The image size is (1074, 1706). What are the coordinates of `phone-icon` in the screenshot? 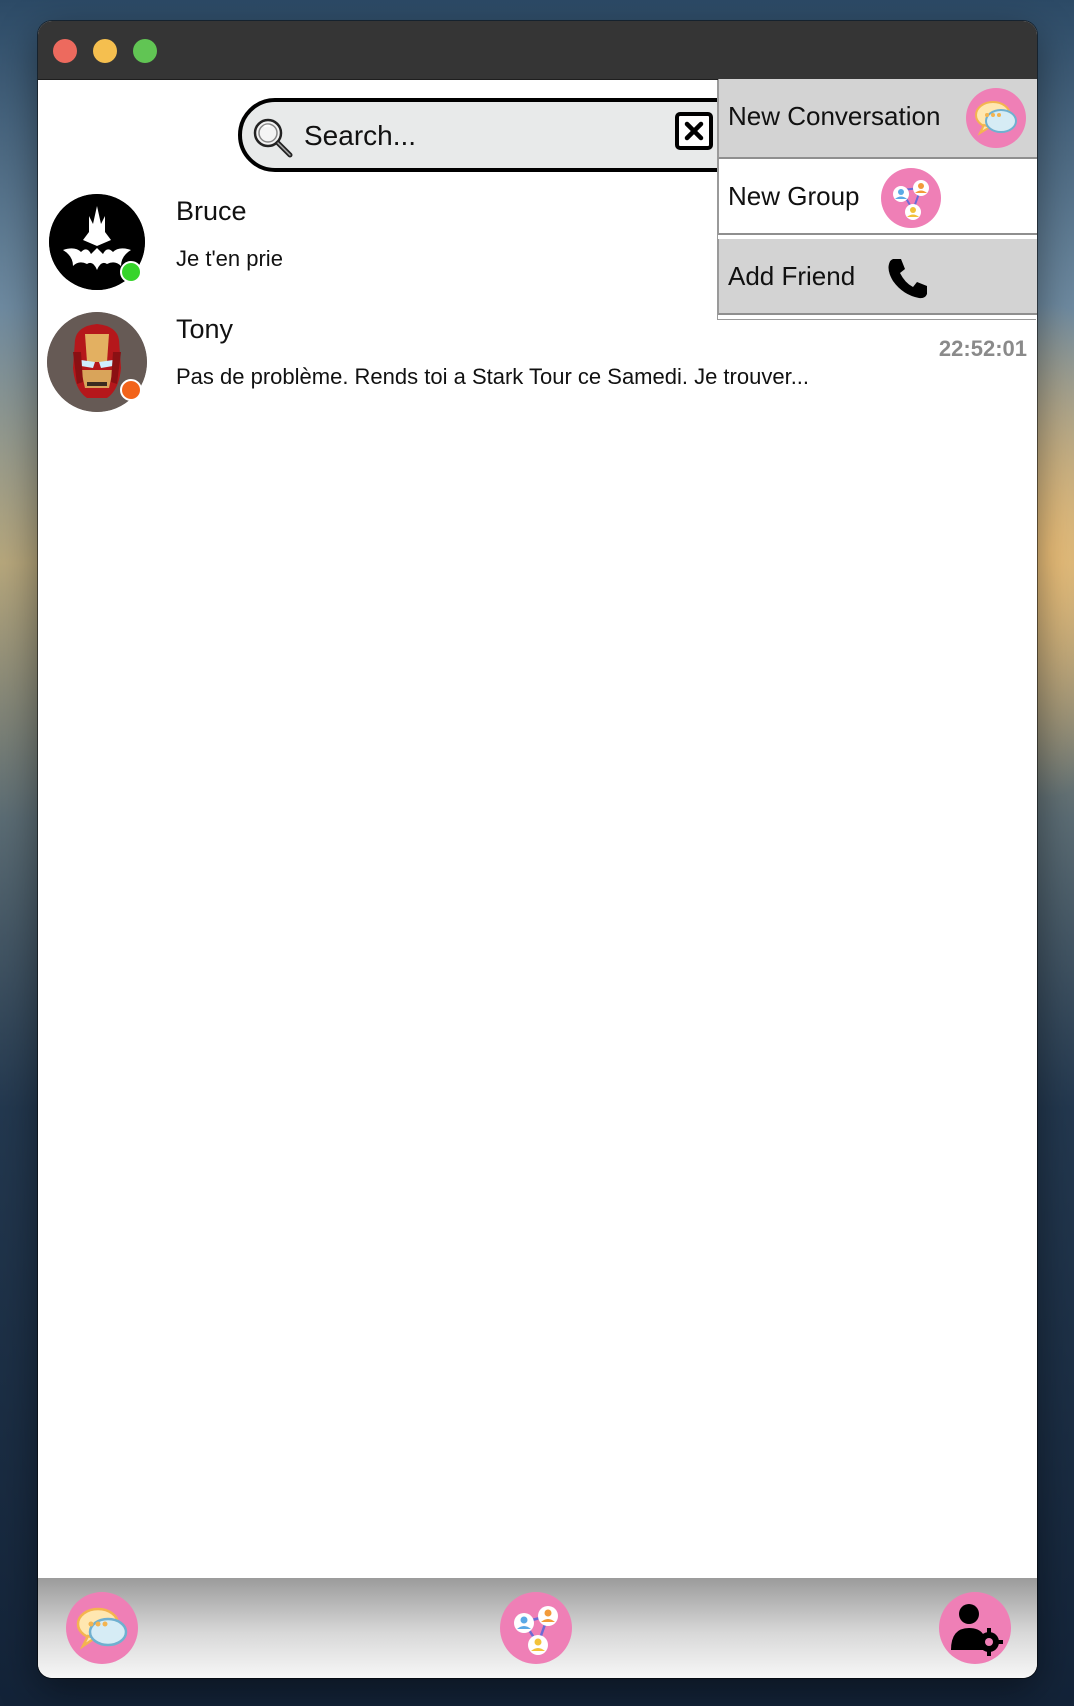 It's located at (907, 279).